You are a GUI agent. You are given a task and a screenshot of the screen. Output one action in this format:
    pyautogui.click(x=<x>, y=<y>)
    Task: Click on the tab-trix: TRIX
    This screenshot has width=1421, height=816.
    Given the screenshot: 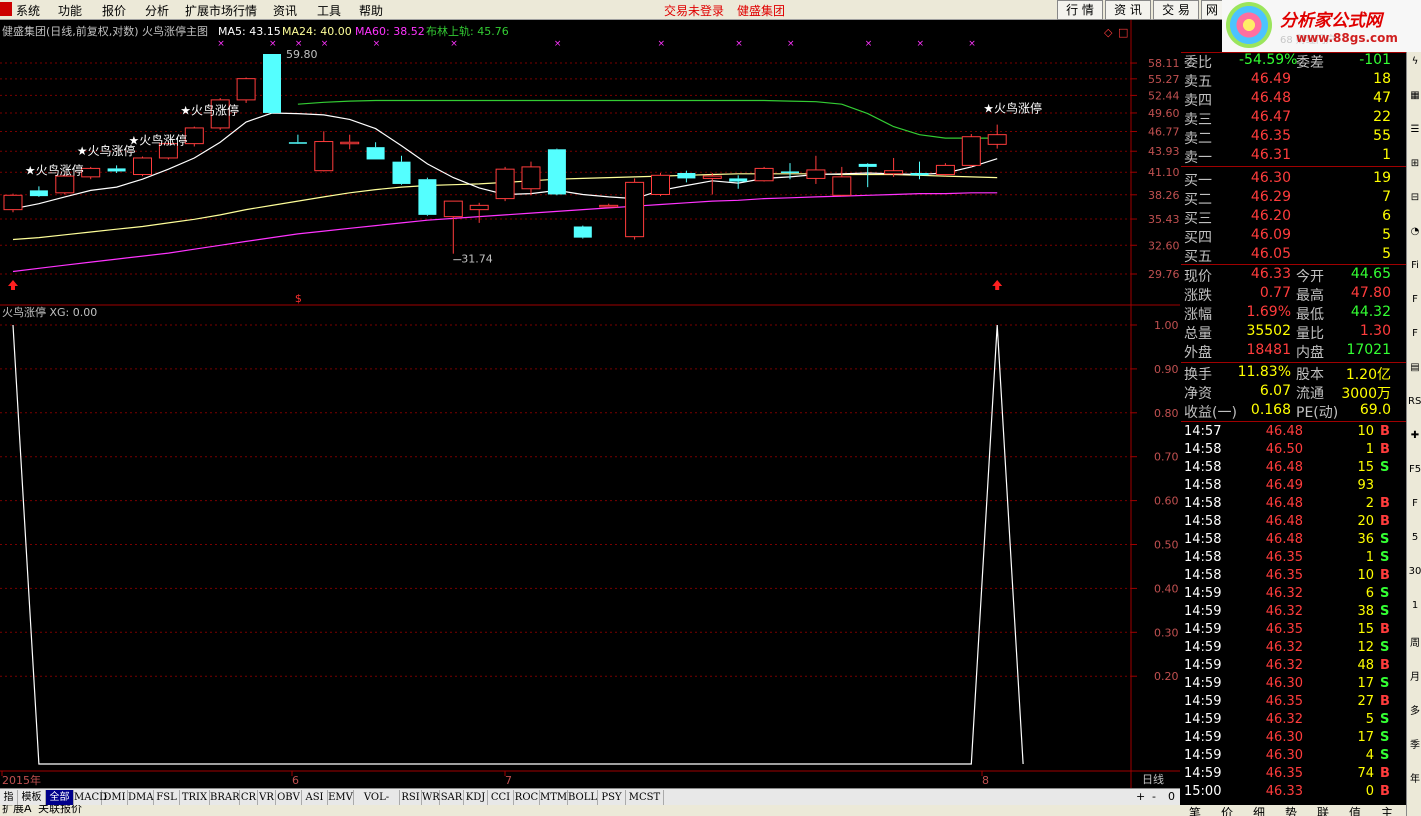 What is the action you would take?
    pyautogui.click(x=195, y=797)
    